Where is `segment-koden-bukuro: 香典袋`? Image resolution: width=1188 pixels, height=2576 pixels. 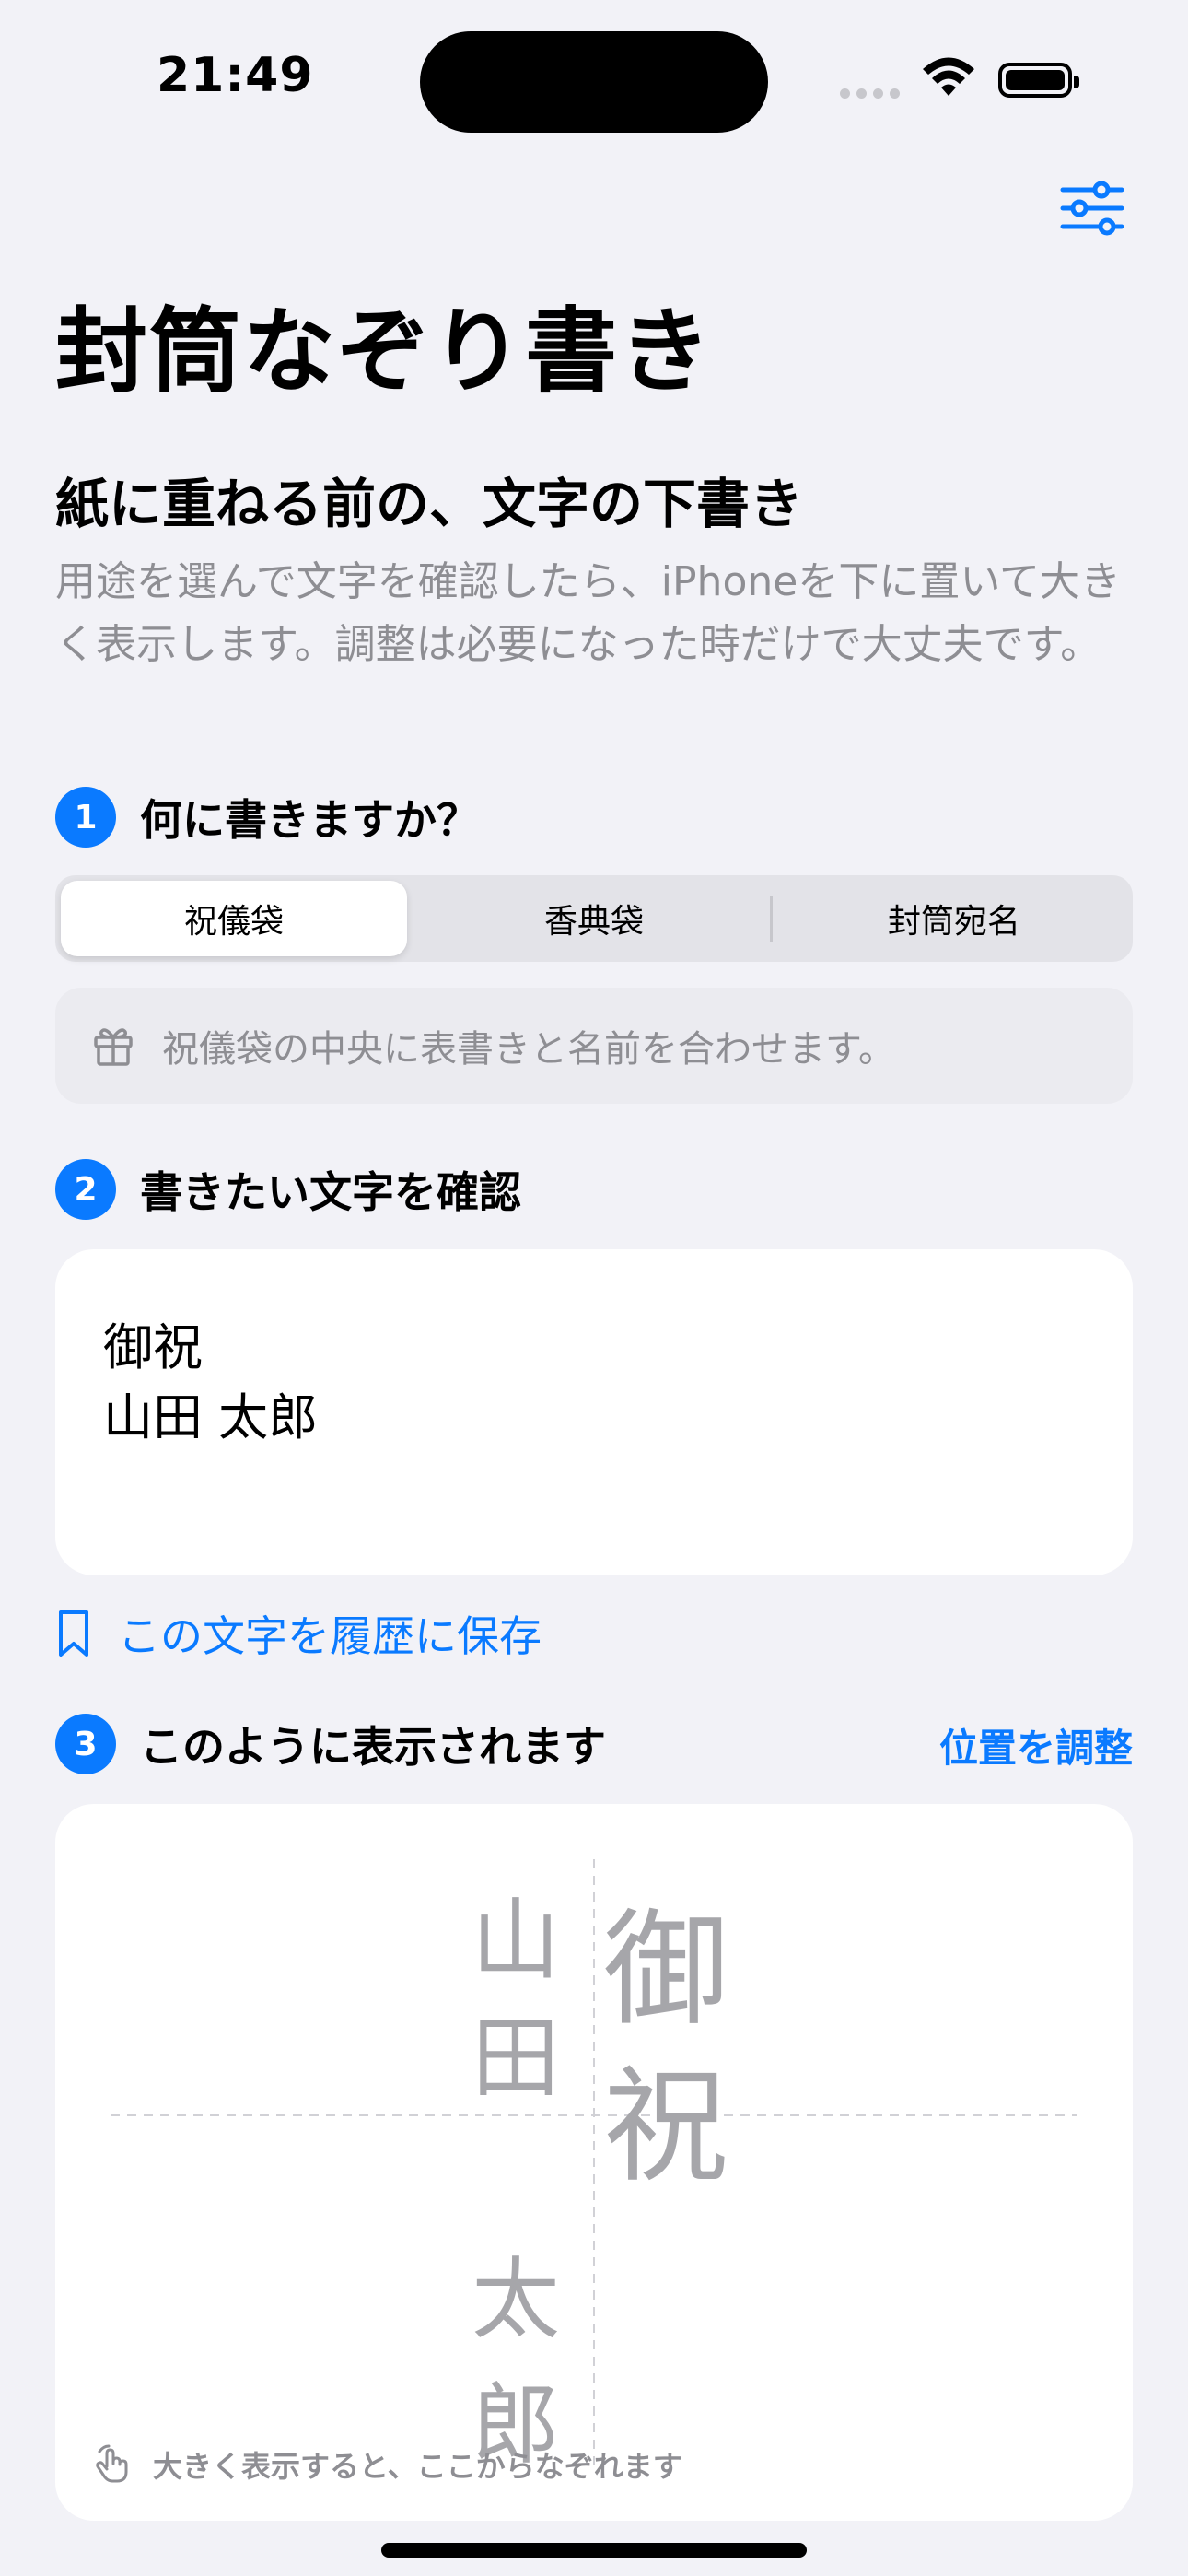 segment-koden-bukuro: 香典袋 is located at coordinates (594, 918).